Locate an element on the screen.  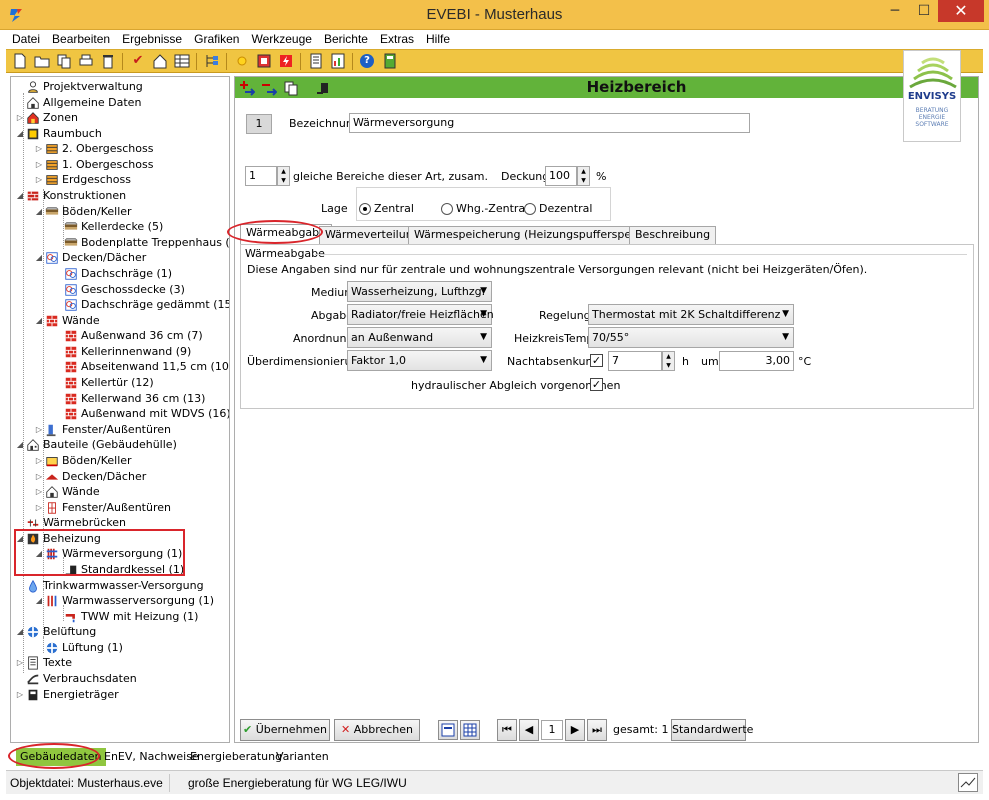
tree-item: ◢ Raumbuch is located at coordinates (58, 134).